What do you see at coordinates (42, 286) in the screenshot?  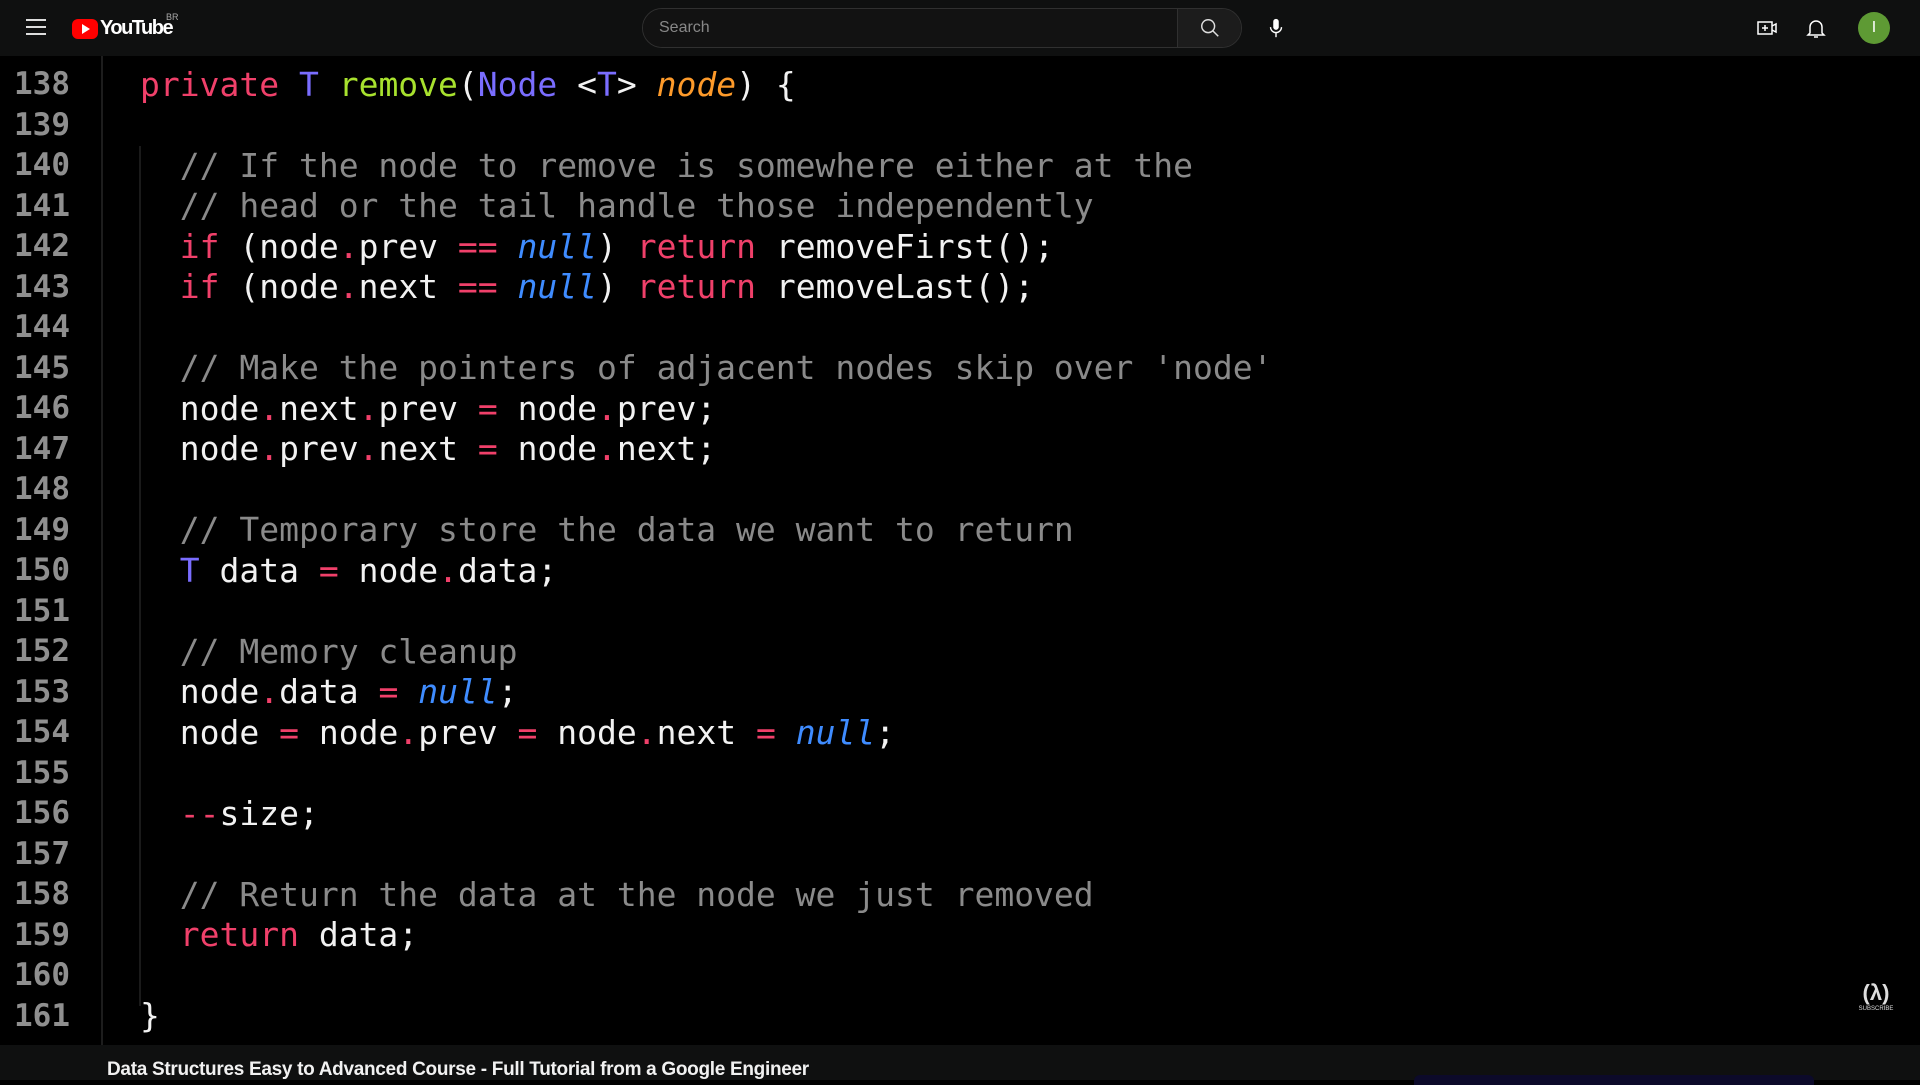 I see `line-number: 143` at bounding box center [42, 286].